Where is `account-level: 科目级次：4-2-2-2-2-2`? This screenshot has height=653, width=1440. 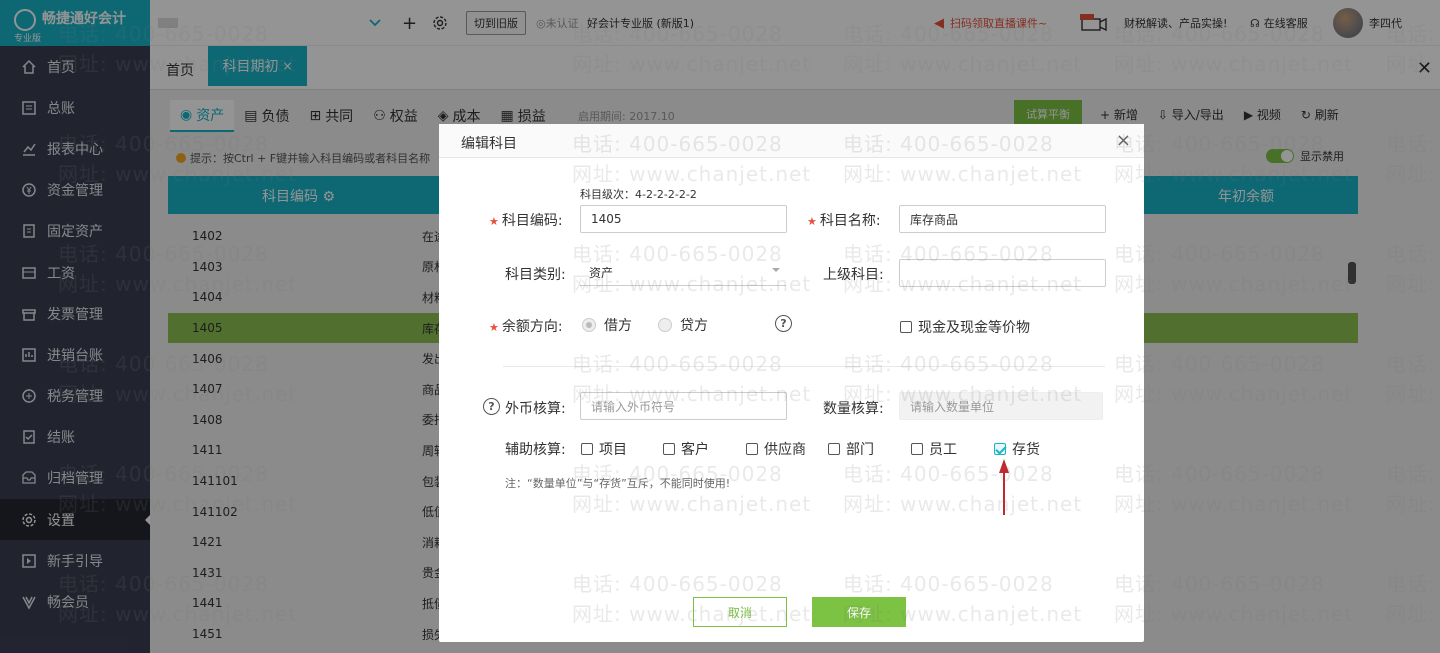 account-level: 科目级次：4-2-2-2-2-2 is located at coordinates (638, 194).